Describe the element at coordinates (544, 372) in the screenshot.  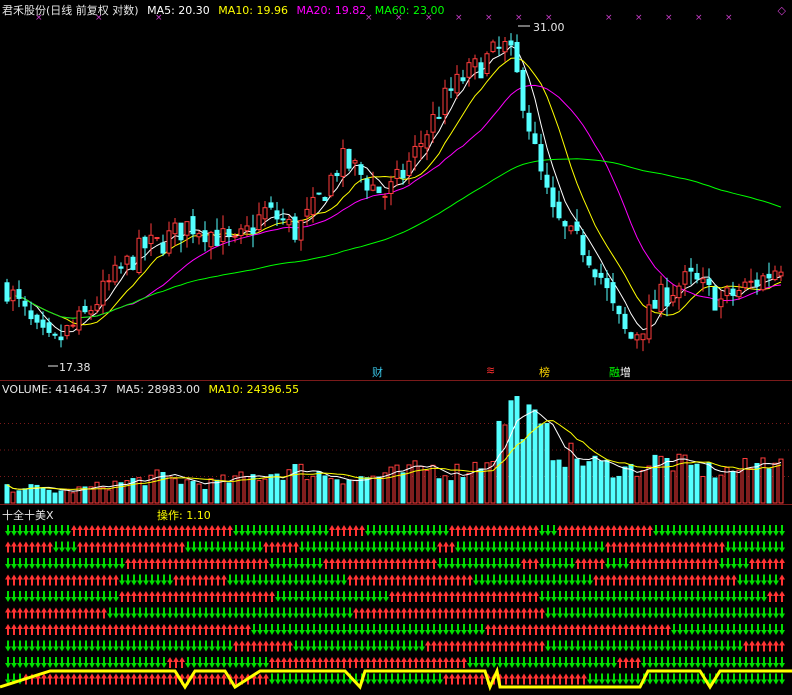
I see `event-tag-list: 榜` at that location.